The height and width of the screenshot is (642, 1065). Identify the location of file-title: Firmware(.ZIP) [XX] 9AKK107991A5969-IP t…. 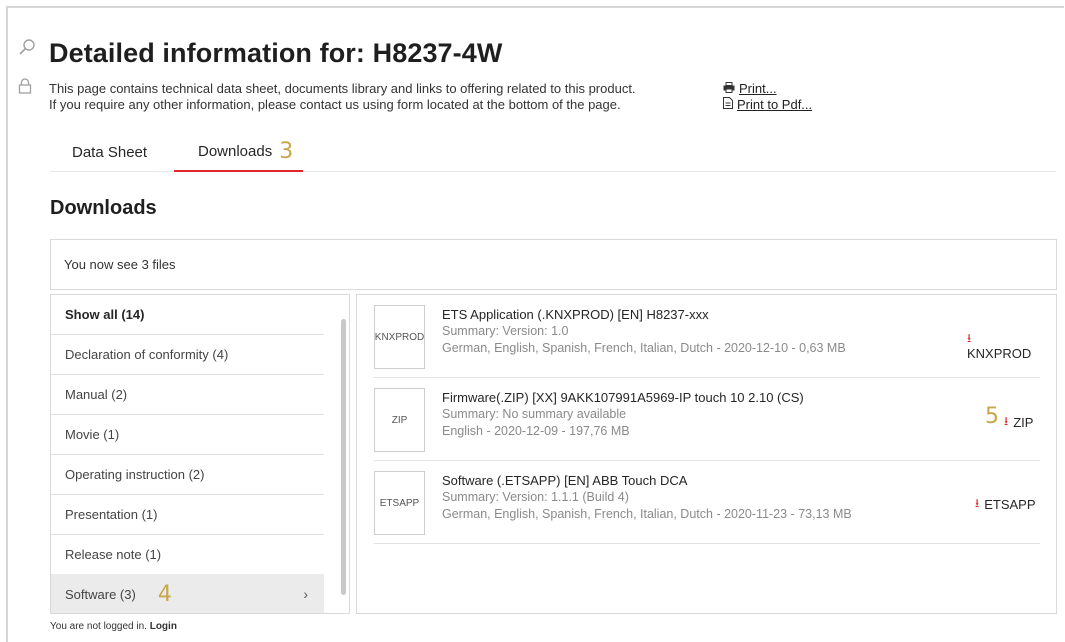
(623, 397).